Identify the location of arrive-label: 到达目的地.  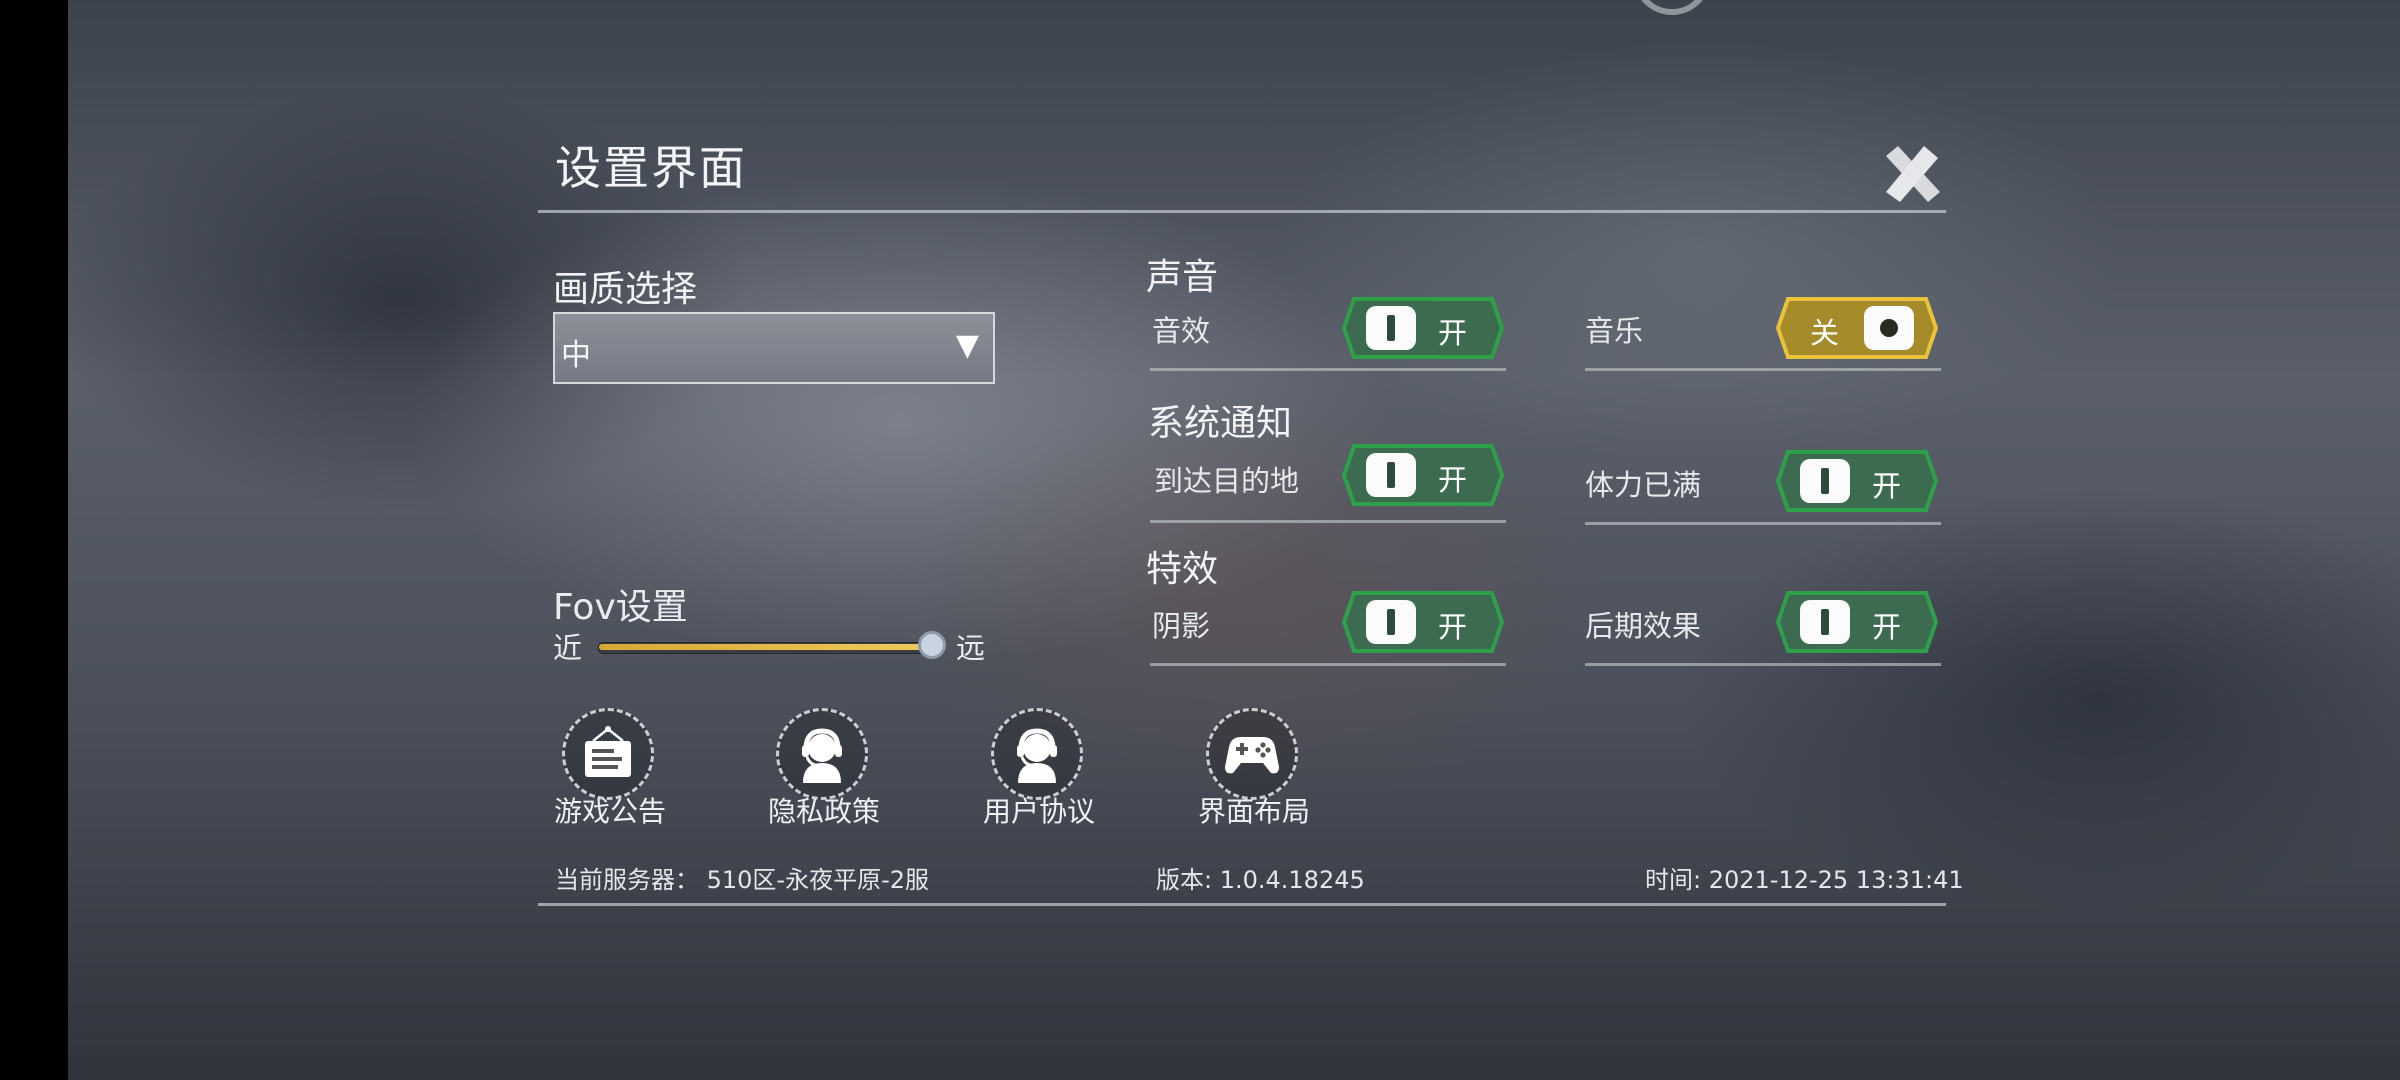
(1227, 481).